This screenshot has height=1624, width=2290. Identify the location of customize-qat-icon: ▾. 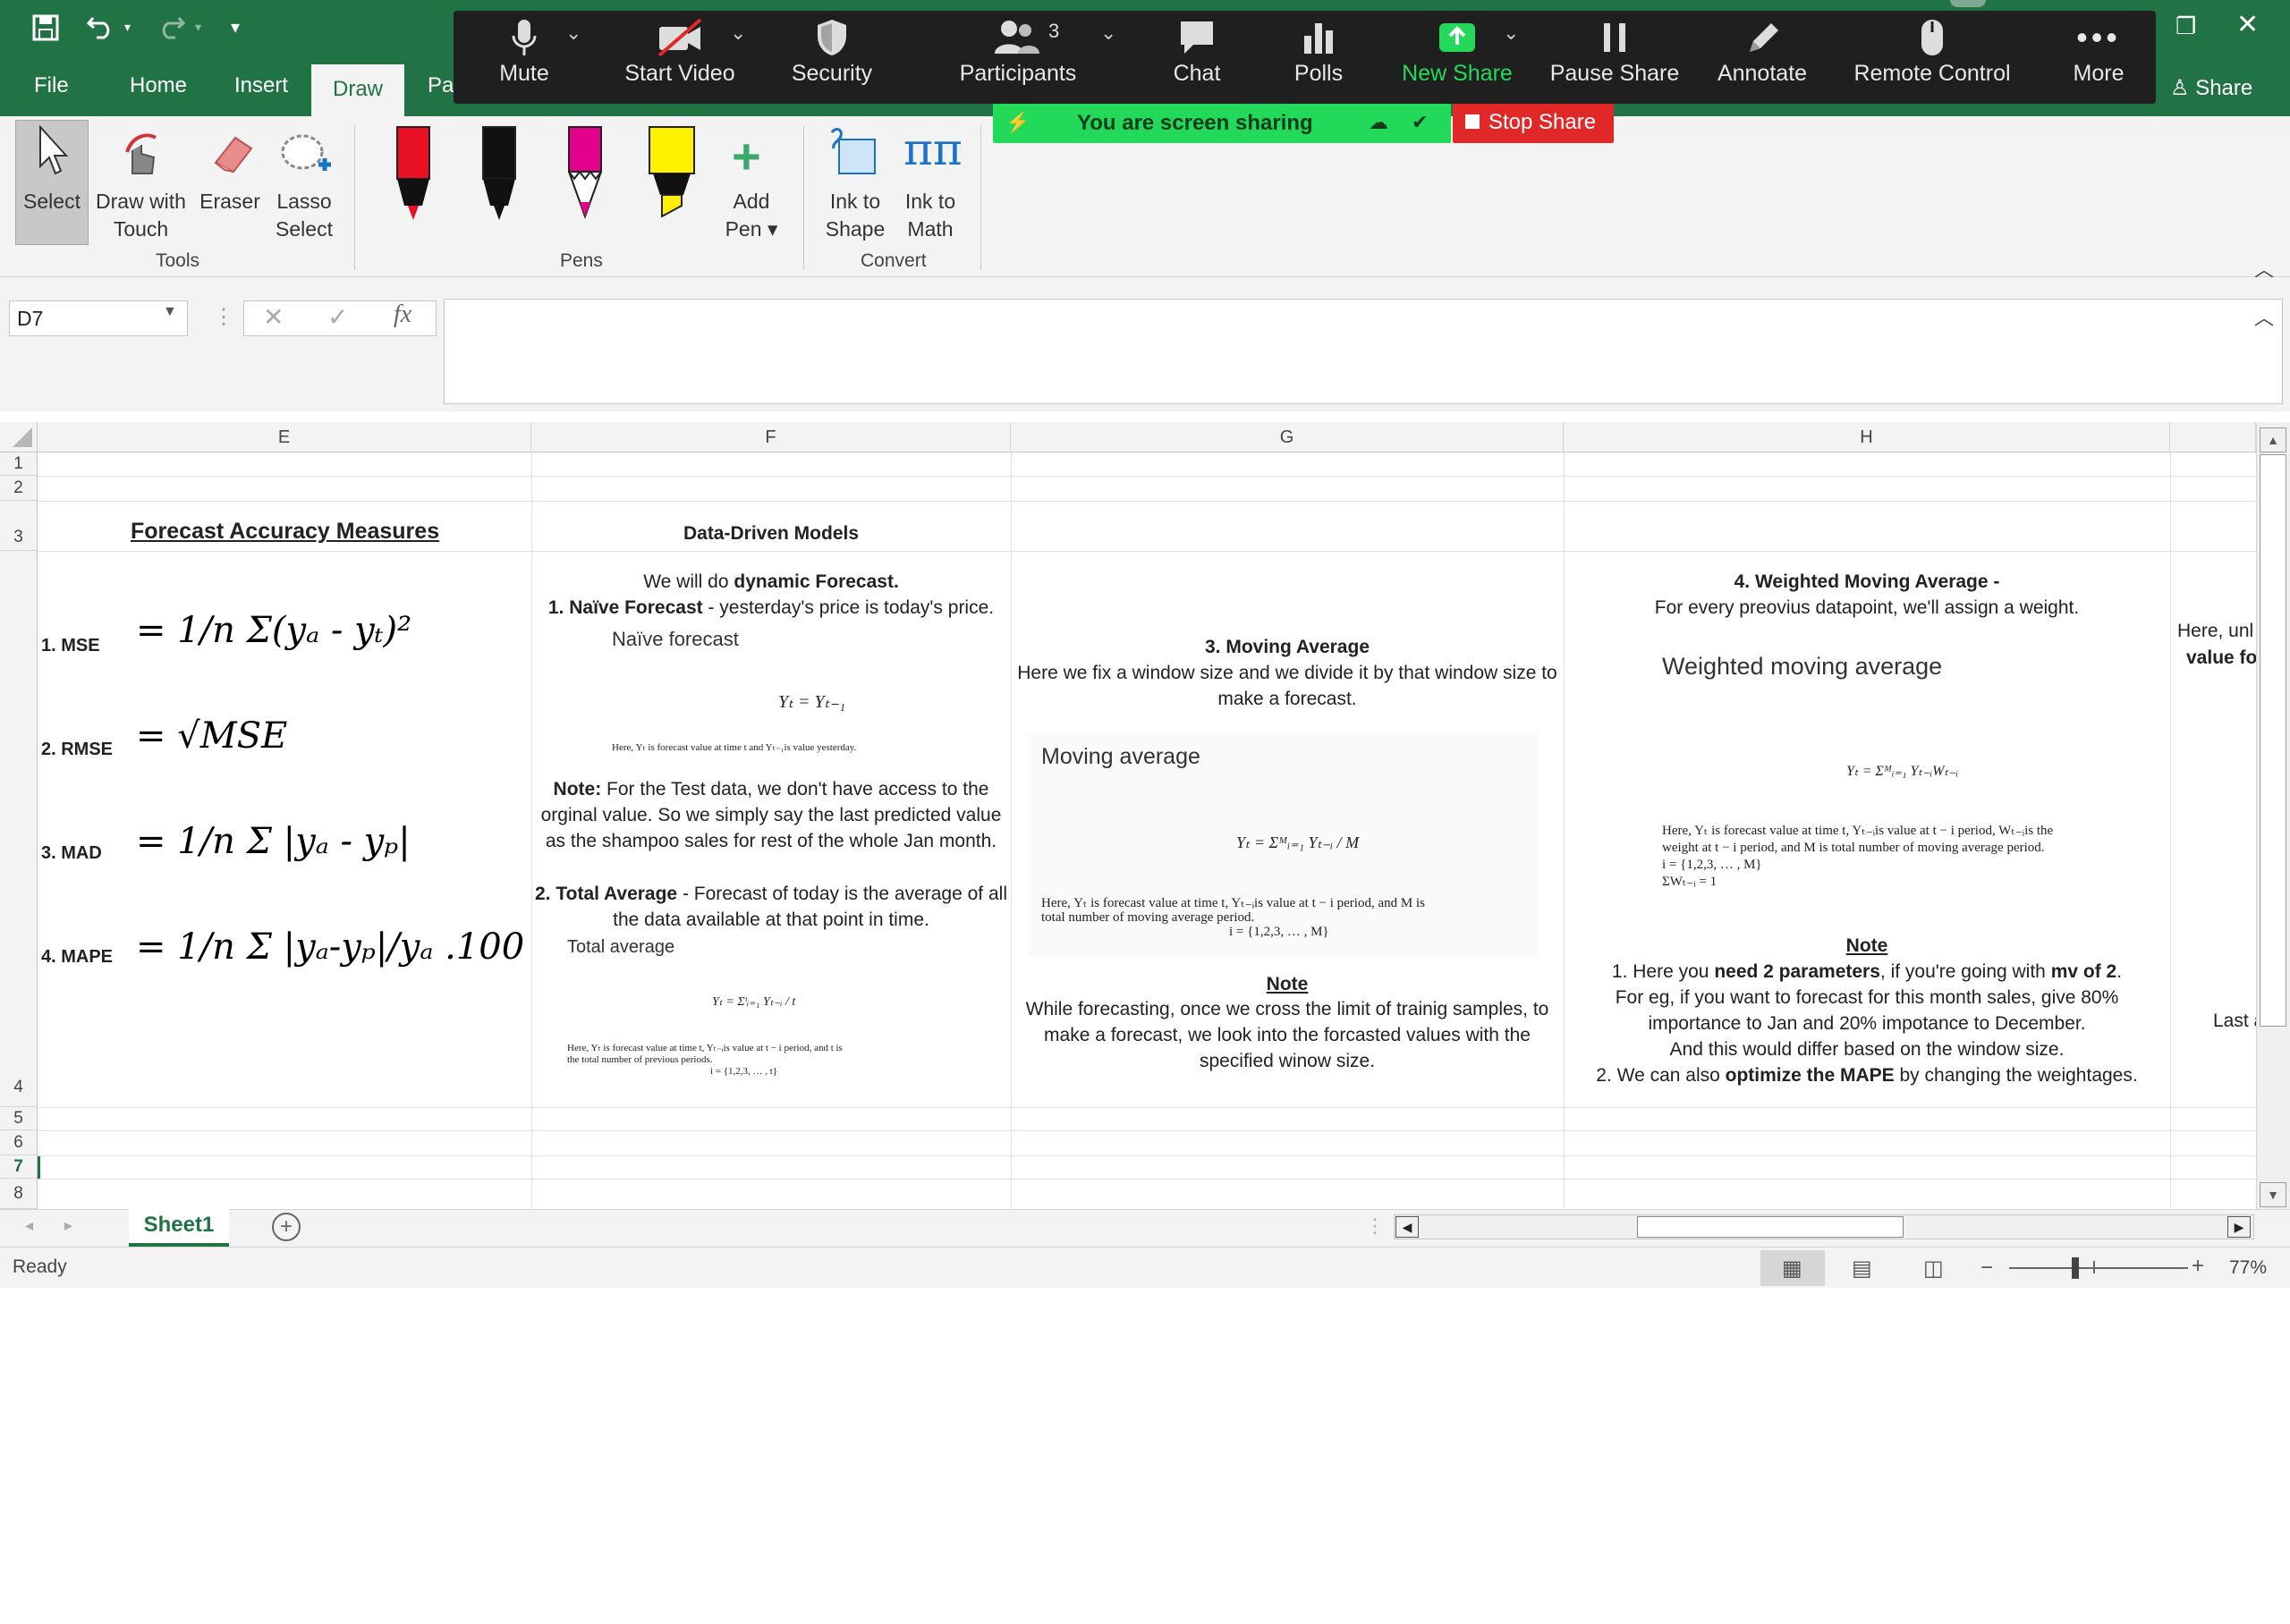
(235, 27).